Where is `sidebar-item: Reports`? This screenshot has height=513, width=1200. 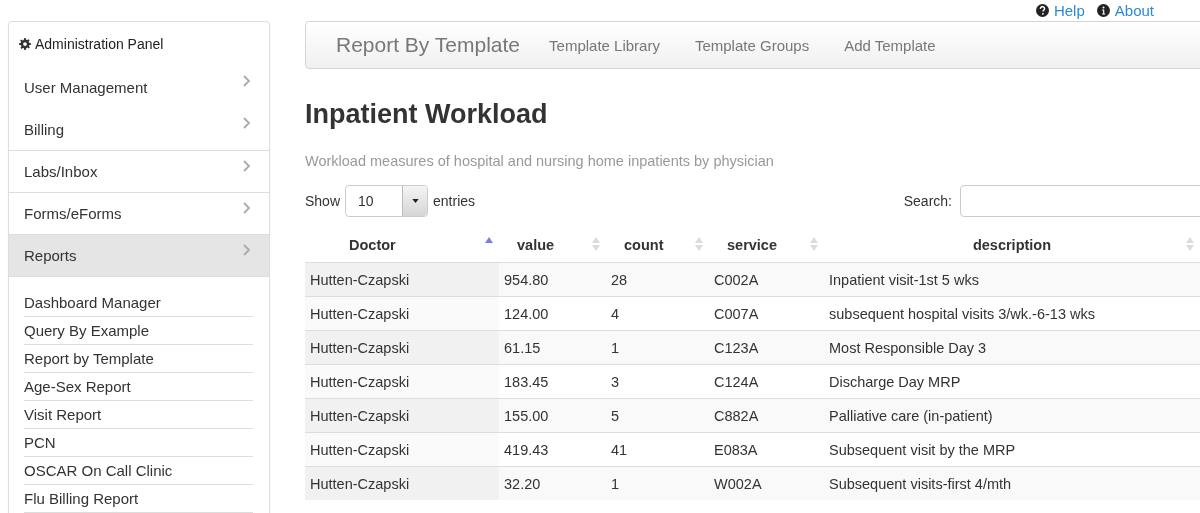
sidebar-item: Reports is located at coordinates (139, 255).